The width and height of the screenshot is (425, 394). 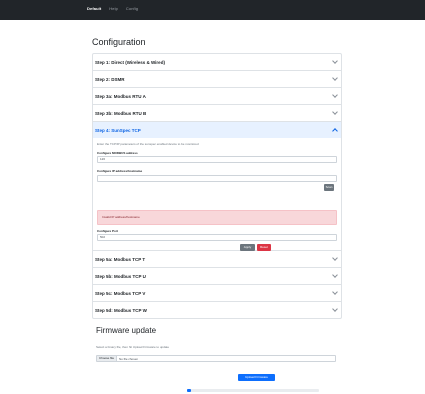 What do you see at coordinates (253, 390) in the screenshot?
I see `upload-progress-bar` at bounding box center [253, 390].